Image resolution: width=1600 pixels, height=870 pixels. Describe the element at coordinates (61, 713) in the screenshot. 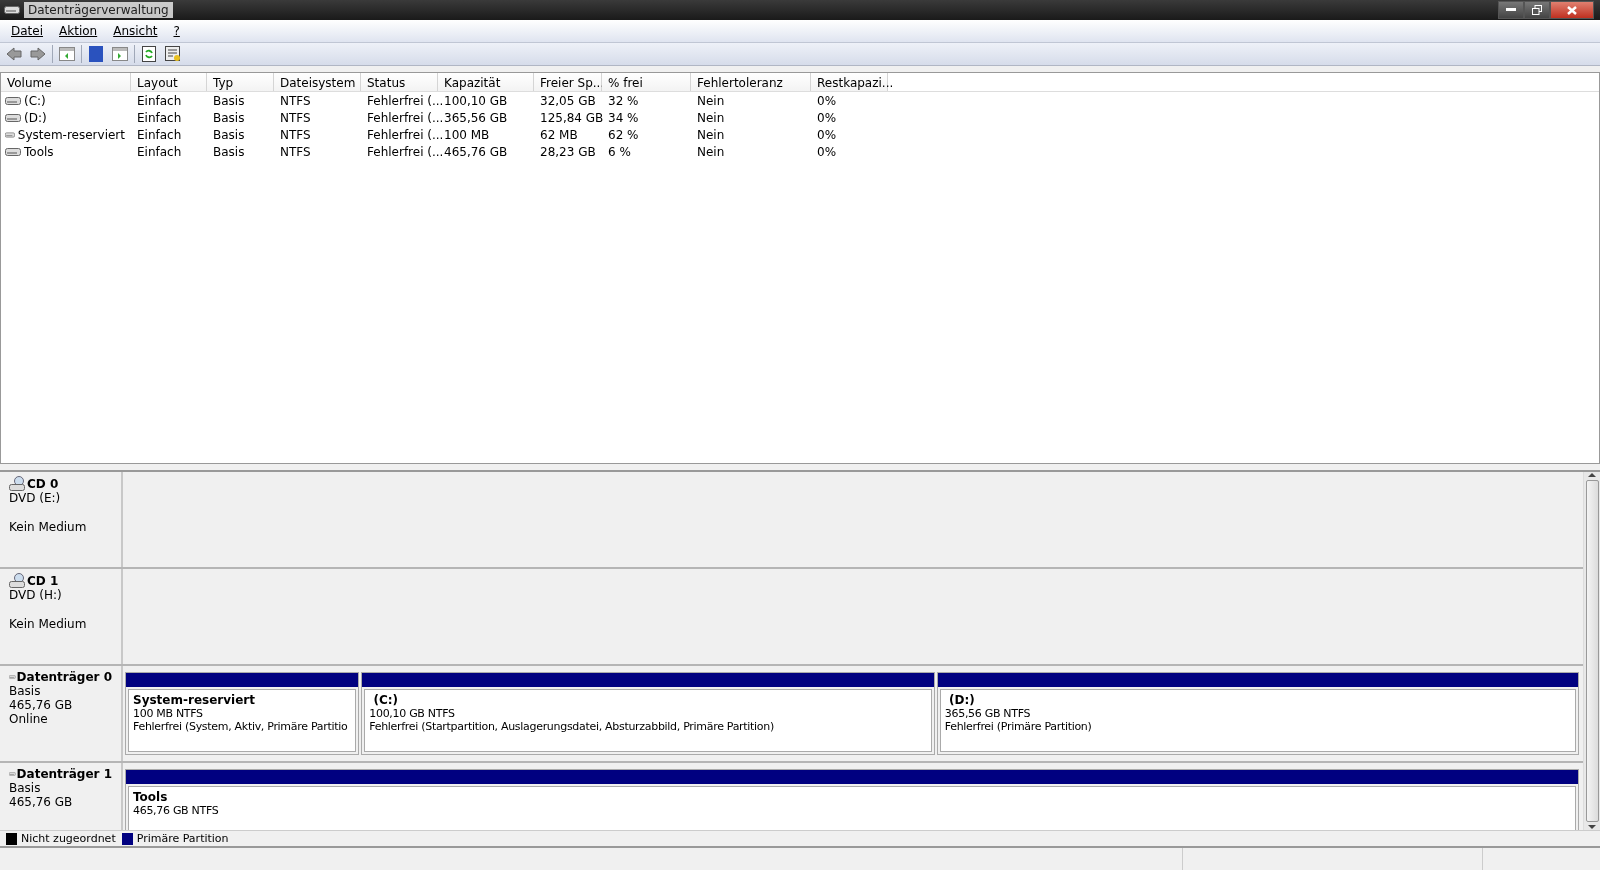

I see `disk-info-panel: Datenträger 0 Basis 465,76 GB Online` at that location.